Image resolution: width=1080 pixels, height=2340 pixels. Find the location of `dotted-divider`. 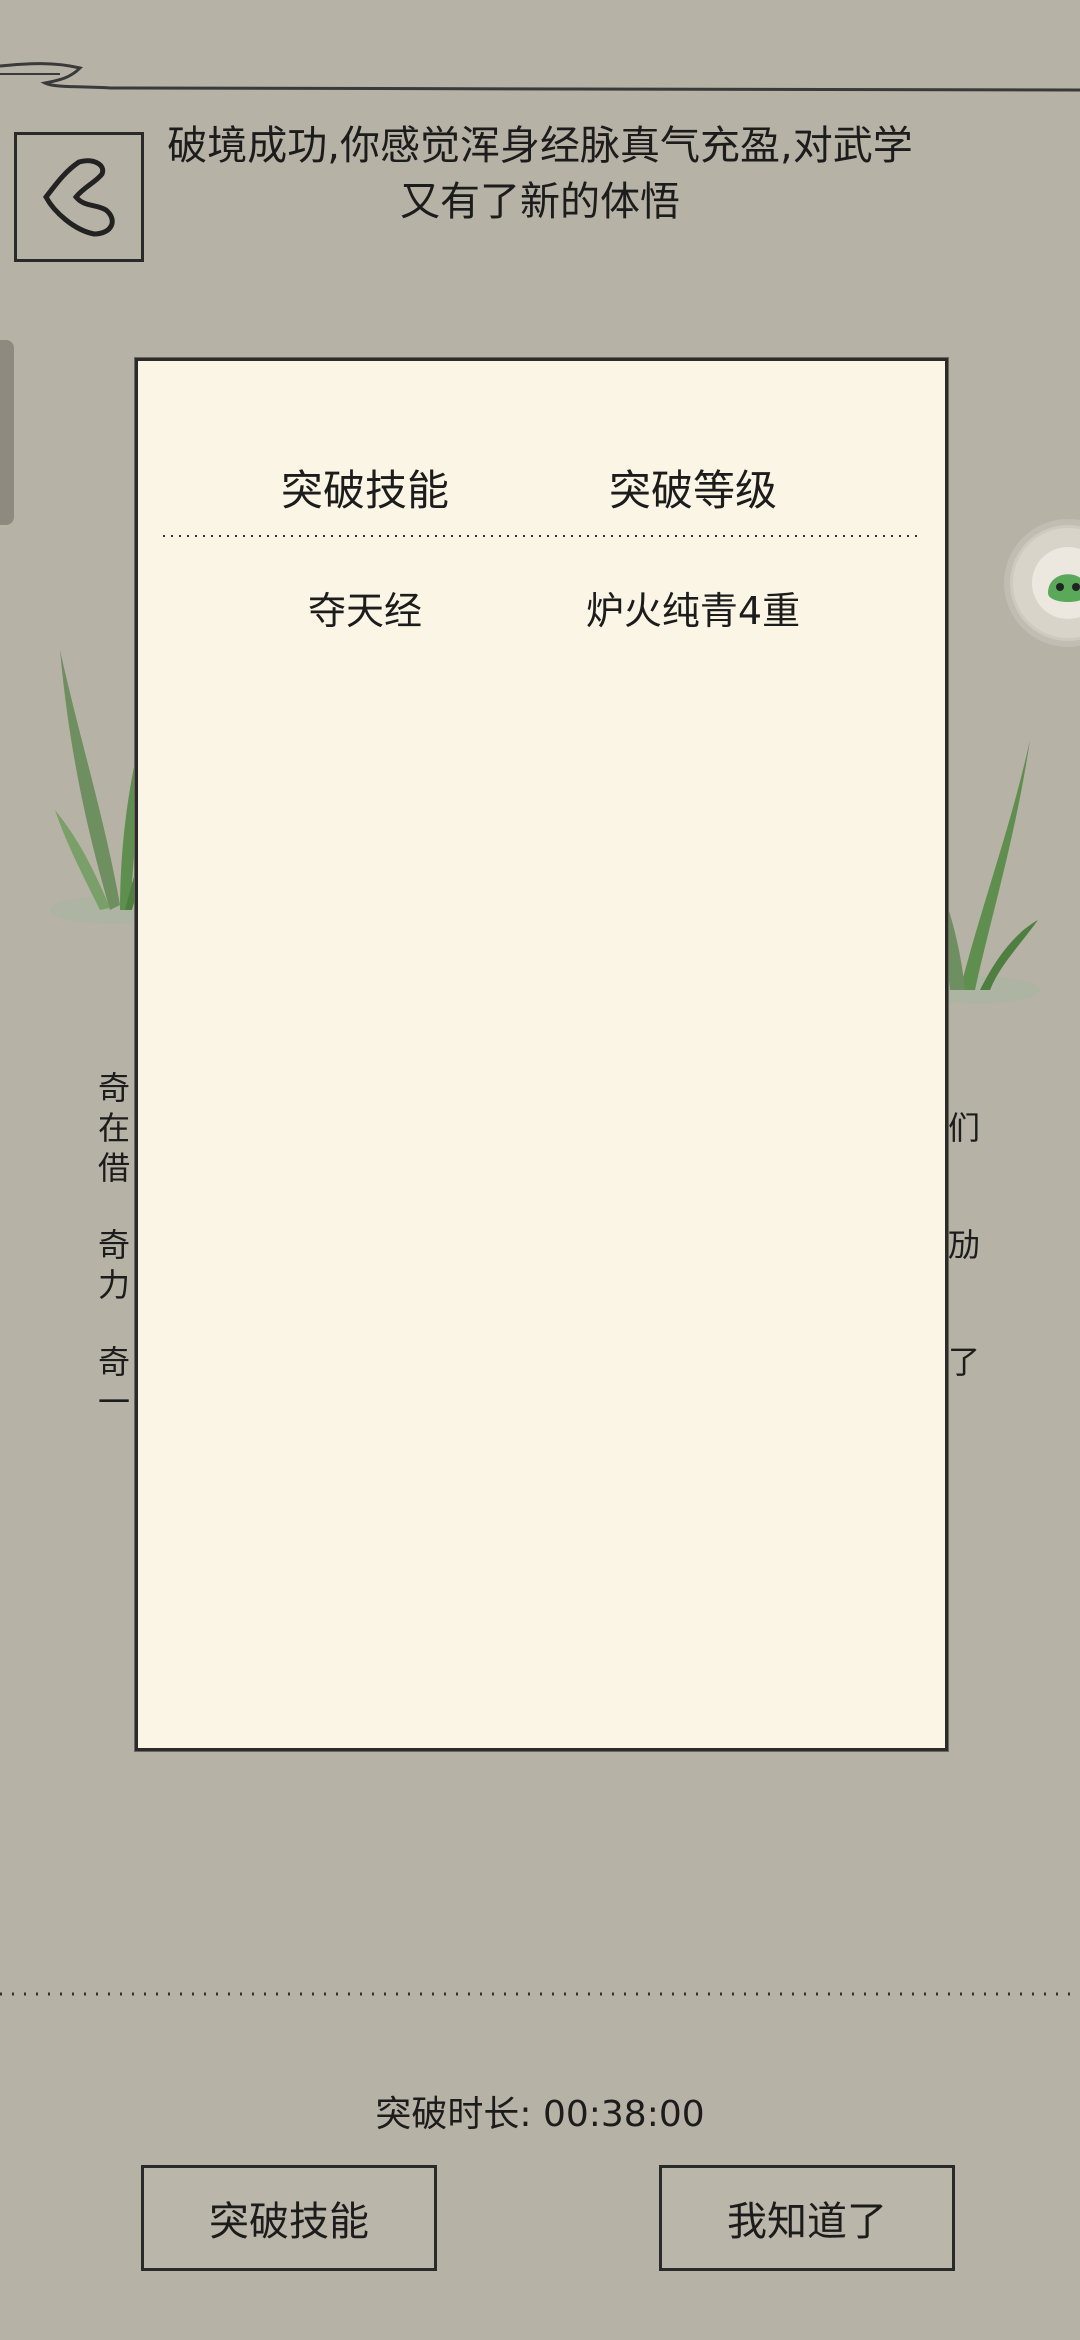

dotted-divider is located at coordinates (543, 536).